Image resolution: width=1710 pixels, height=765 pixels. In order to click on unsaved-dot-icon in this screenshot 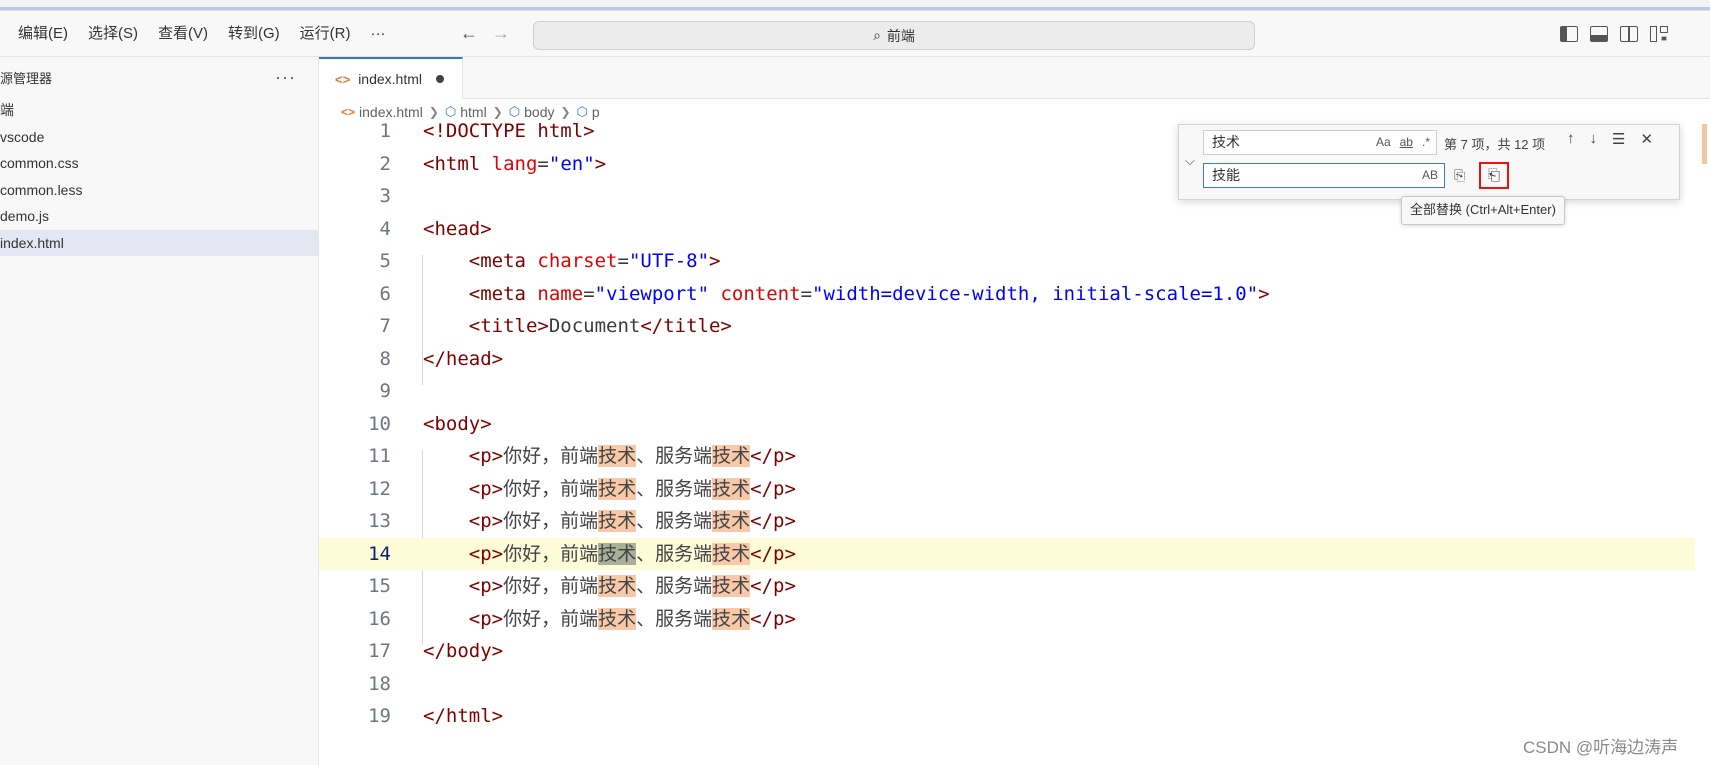, I will do `click(440, 79)`.